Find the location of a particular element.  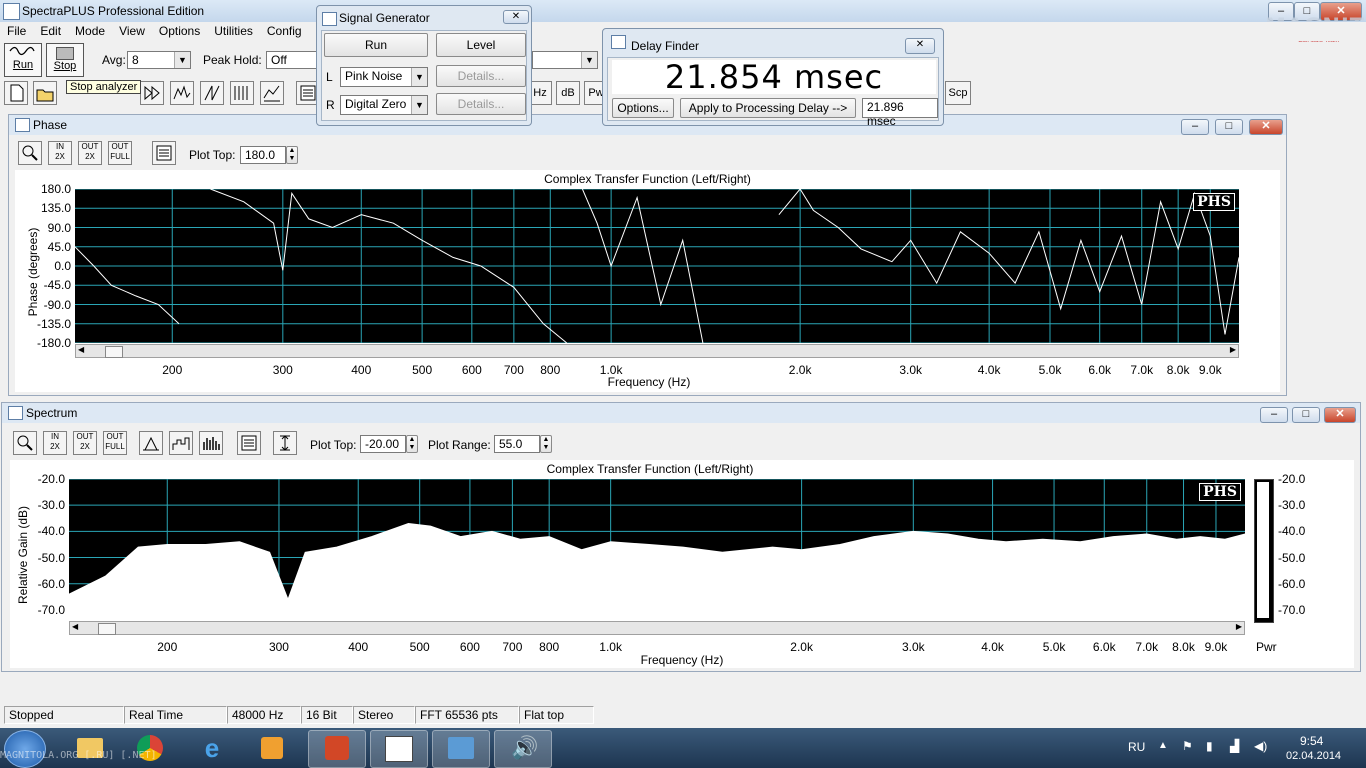

control-panel-taskbar-icon is located at coordinates (461, 749).